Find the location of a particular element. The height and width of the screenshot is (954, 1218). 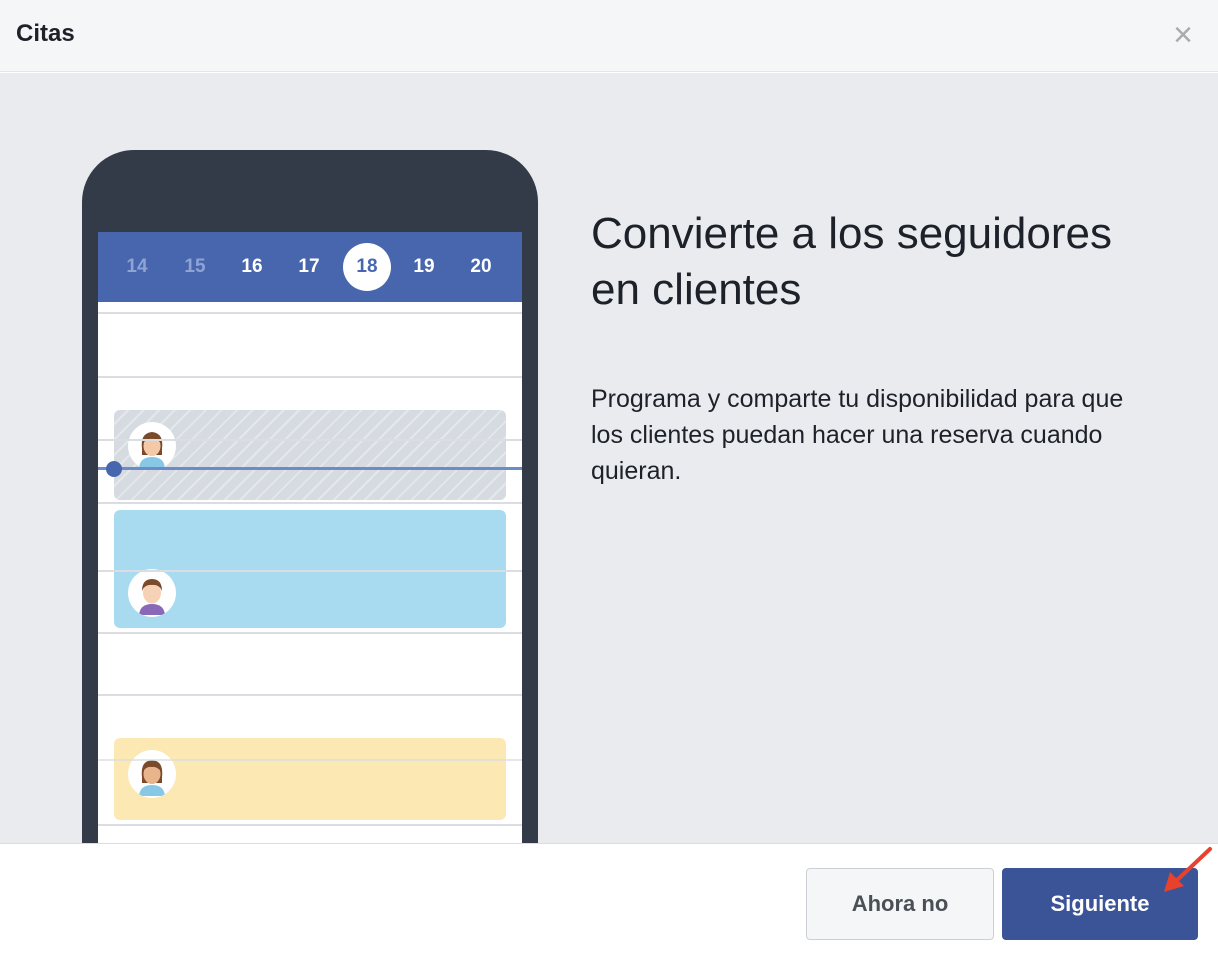

not-now-button: Ahora no is located at coordinates (900, 904).